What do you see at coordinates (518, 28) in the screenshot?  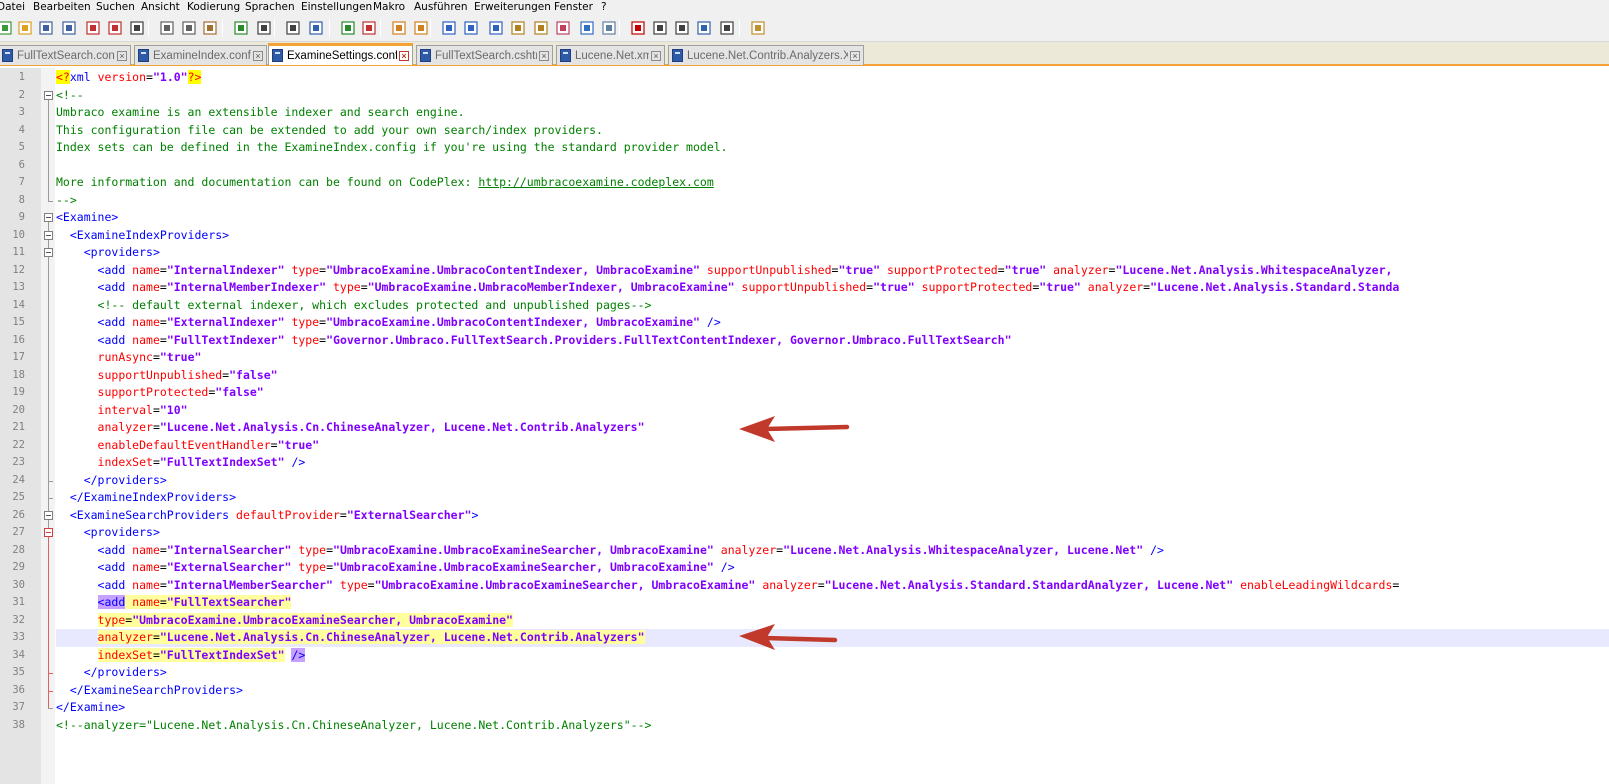 I see `user-language-icon` at bounding box center [518, 28].